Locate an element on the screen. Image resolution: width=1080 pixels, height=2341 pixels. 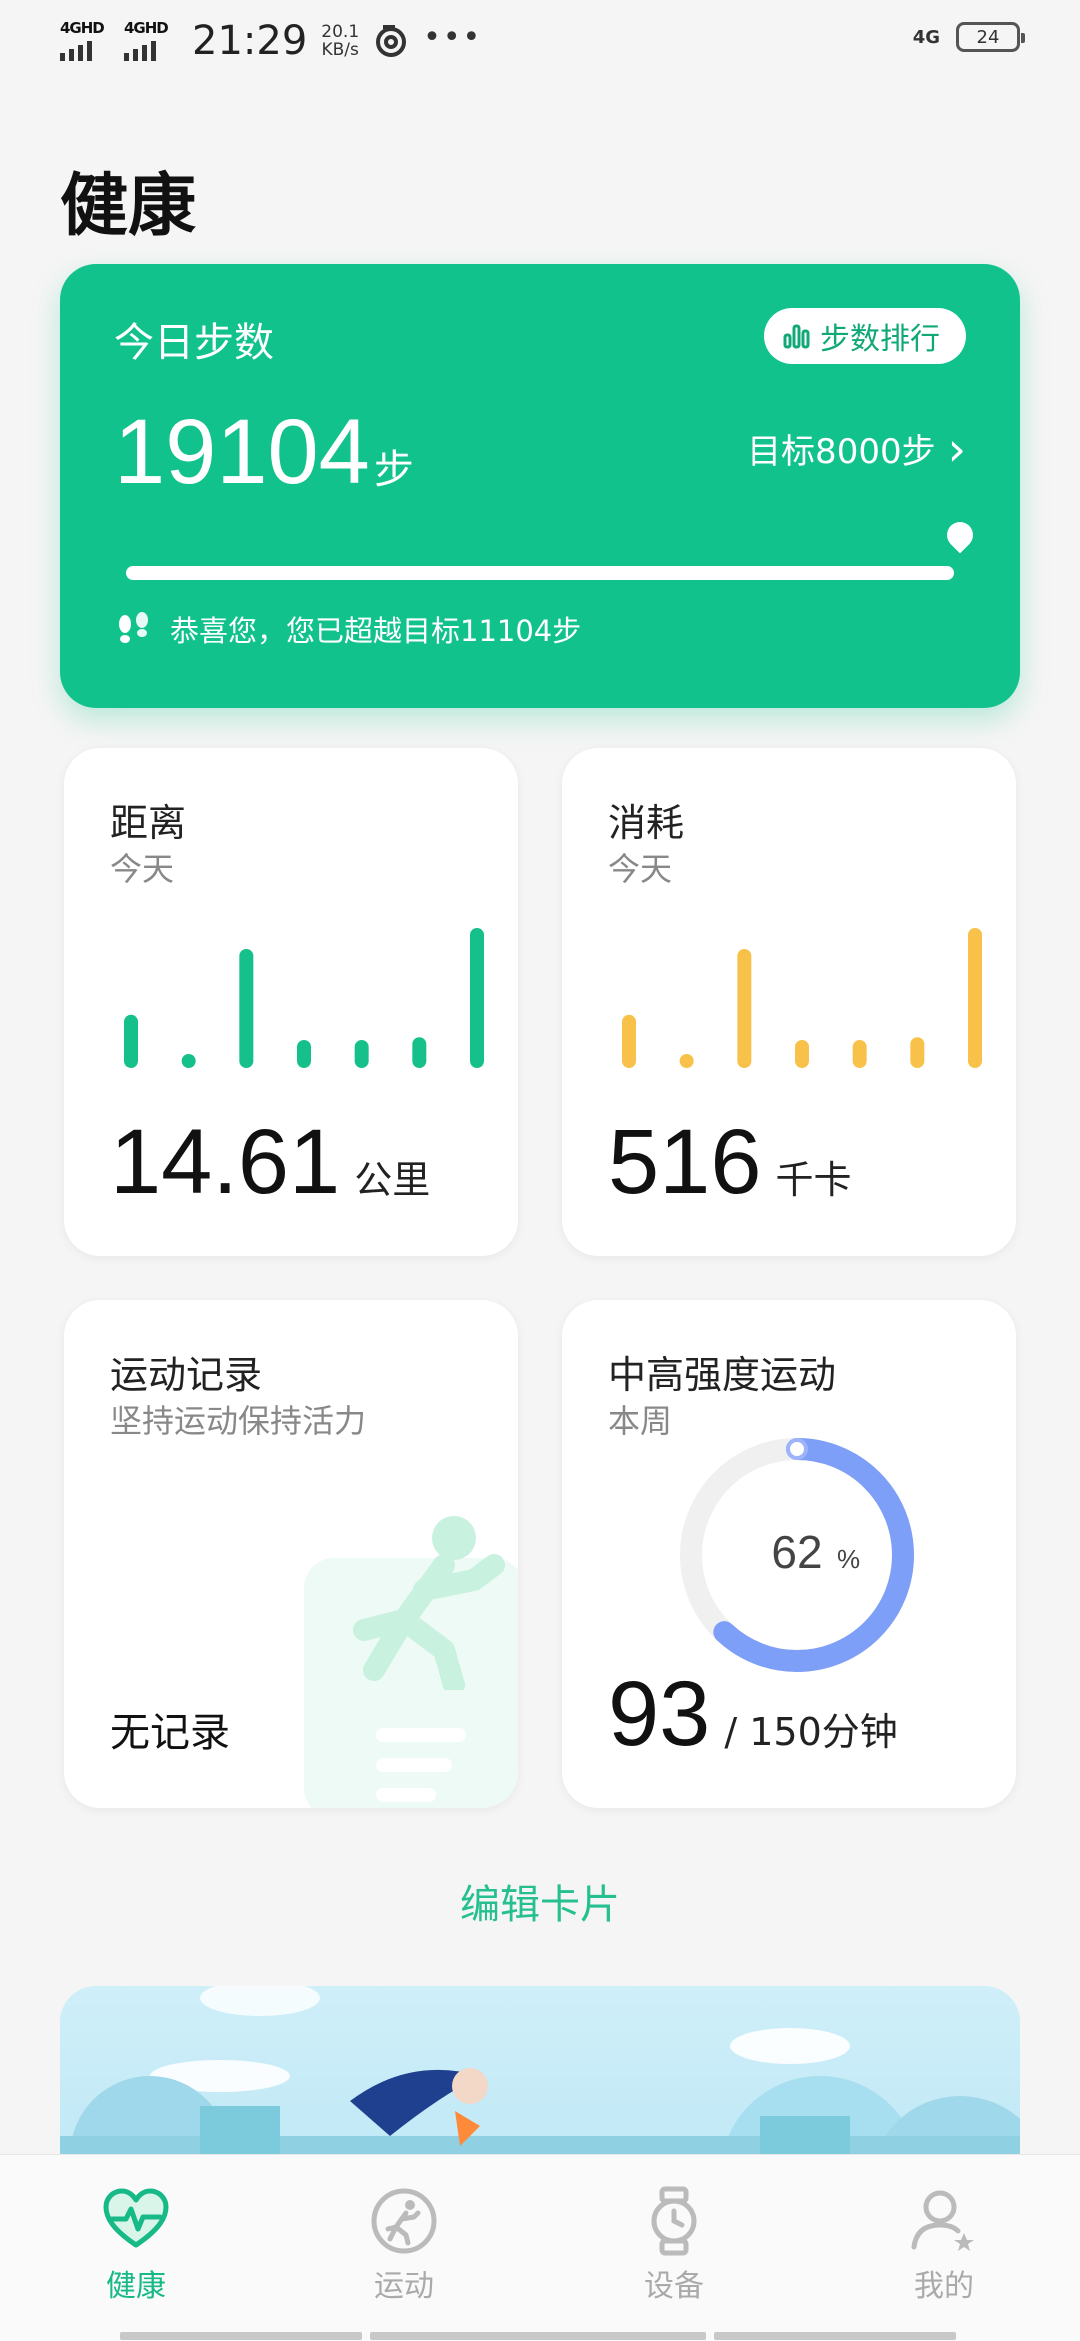
intensity-metric: 93 / 150分钟 is located at coordinates (753, 1714).